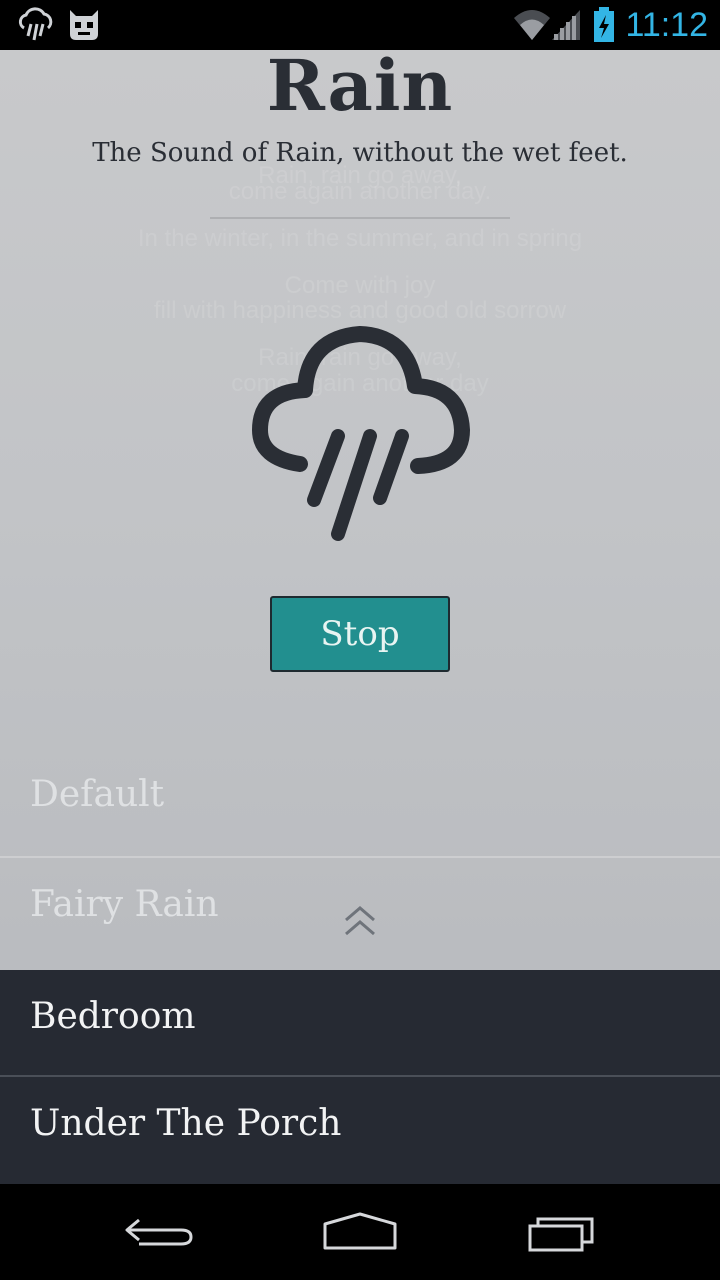  I want to click on stop-button: Stop, so click(360, 634).